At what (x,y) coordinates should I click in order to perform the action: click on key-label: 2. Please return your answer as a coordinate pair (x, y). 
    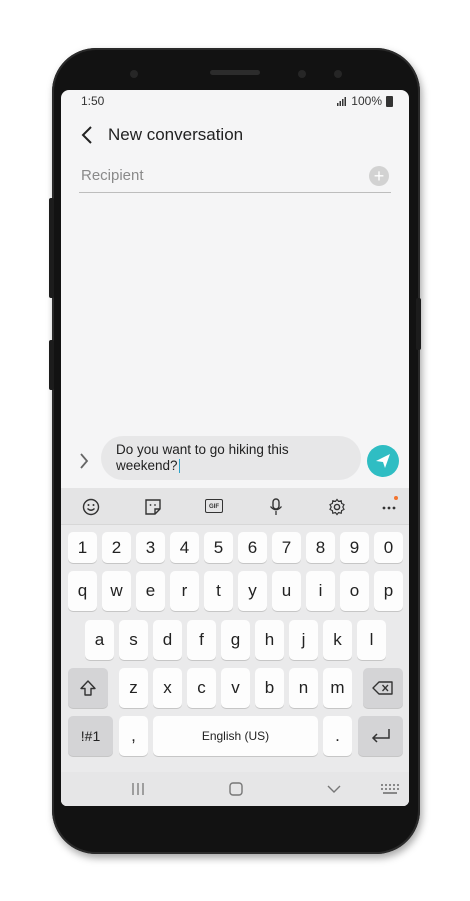
    Looking at the image, I should click on (116, 547).